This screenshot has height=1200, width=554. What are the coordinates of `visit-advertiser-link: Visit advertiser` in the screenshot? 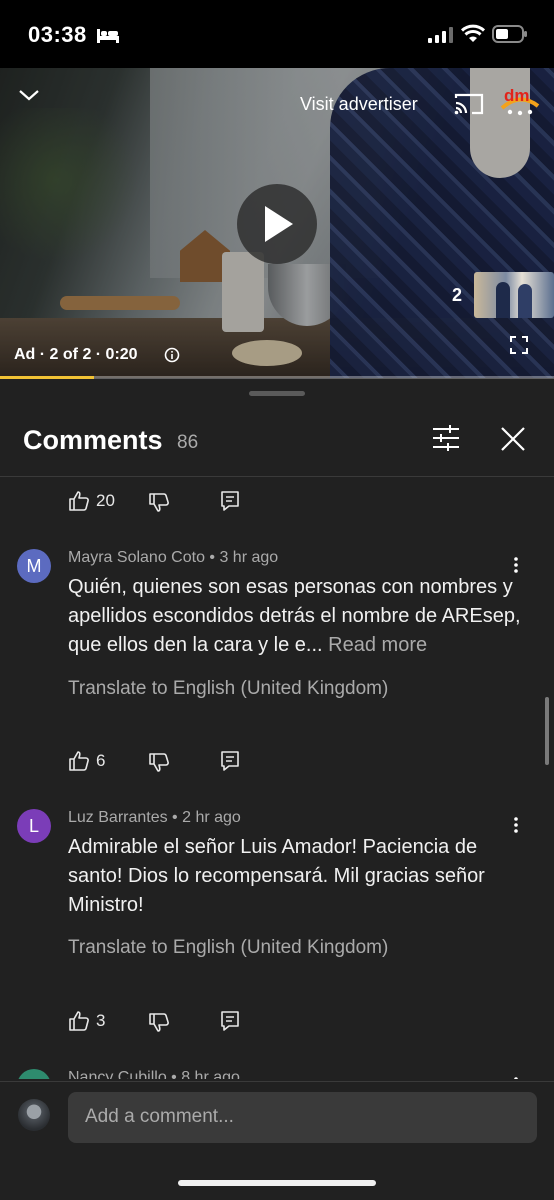 It's located at (359, 104).